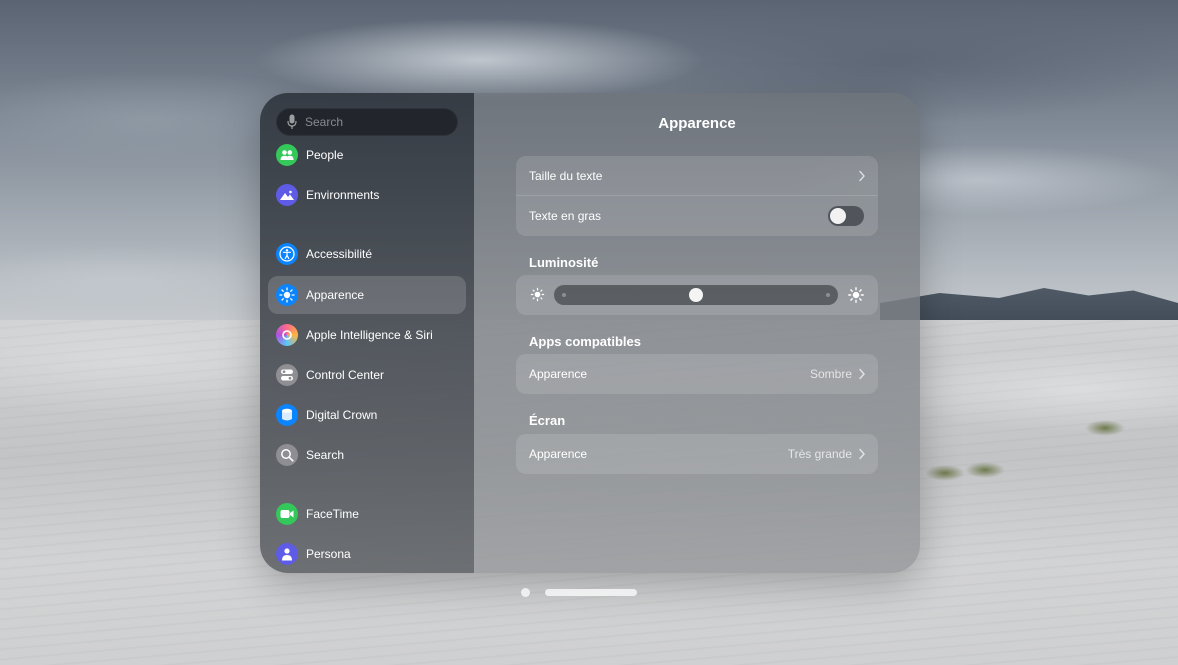 The image size is (1178, 665). Describe the element at coordinates (342, 415) in the screenshot. I see `sidebar-item-label: Digital Crown` at that location.